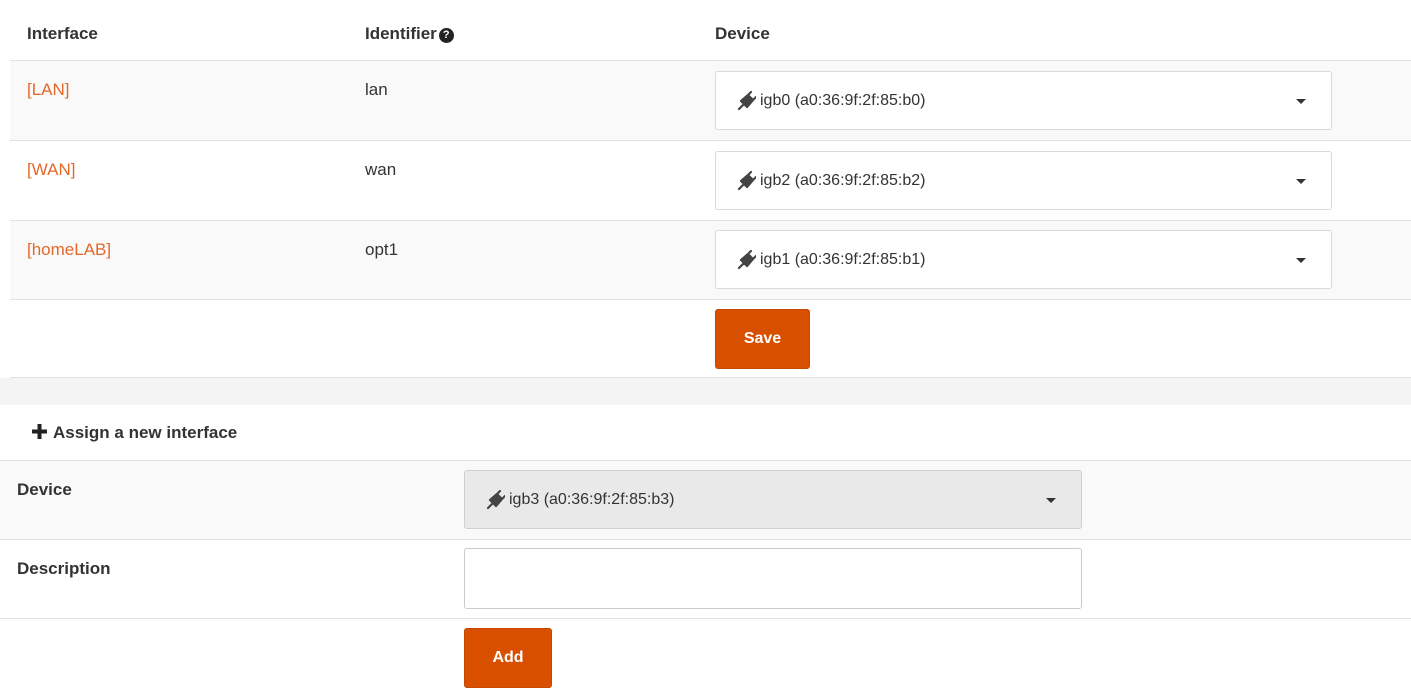  Describe the element at coordinates (382, 249) in the screenshot. I see `identifier-opt1: opt1` at that location.